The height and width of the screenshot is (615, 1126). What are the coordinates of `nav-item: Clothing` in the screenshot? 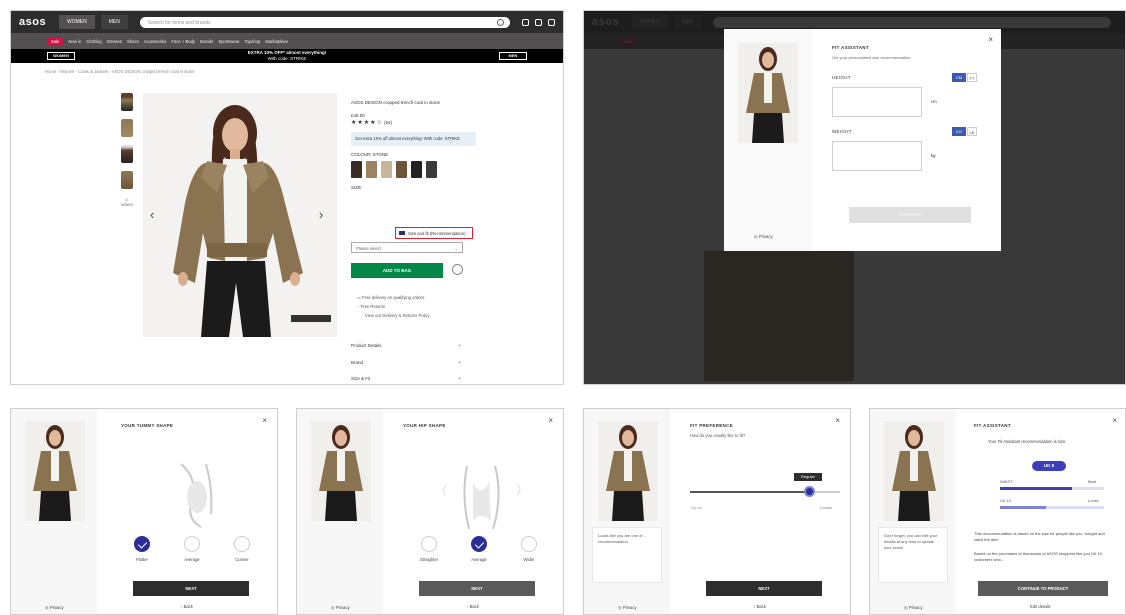 It's located at (93, 41).